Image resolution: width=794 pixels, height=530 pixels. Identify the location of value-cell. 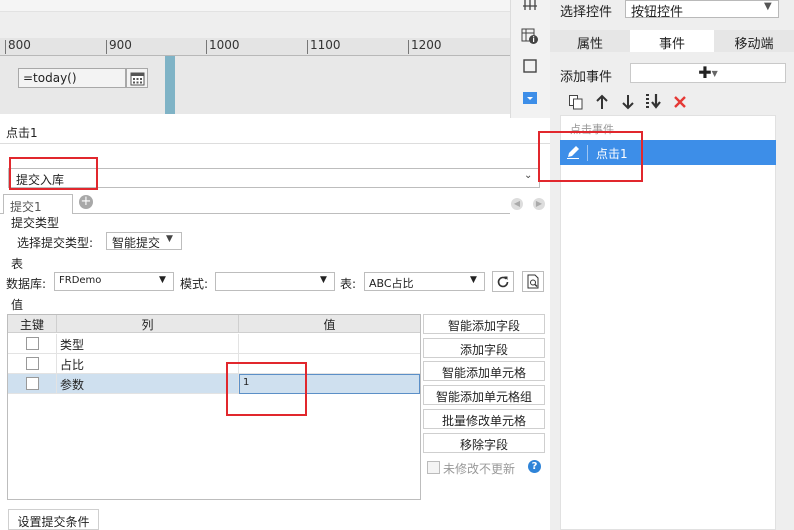
(329, 344).